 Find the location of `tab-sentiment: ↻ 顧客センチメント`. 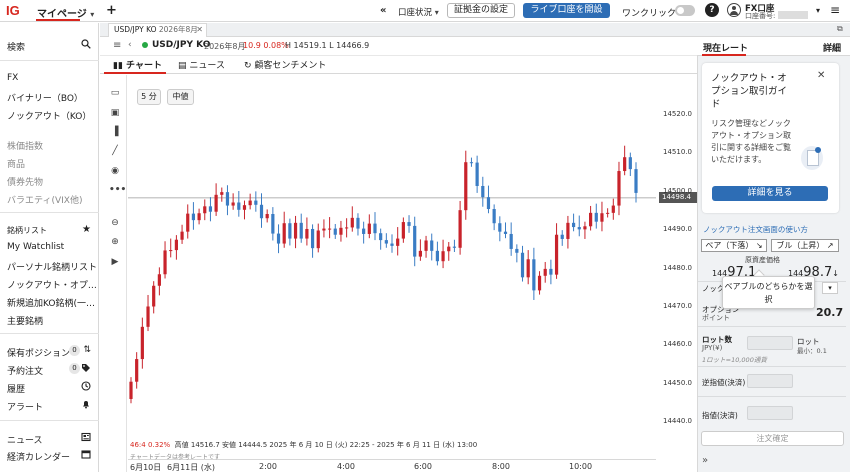

tab-sentiment: ↻ 顧客センチメント is located at coordinates (285, 64).